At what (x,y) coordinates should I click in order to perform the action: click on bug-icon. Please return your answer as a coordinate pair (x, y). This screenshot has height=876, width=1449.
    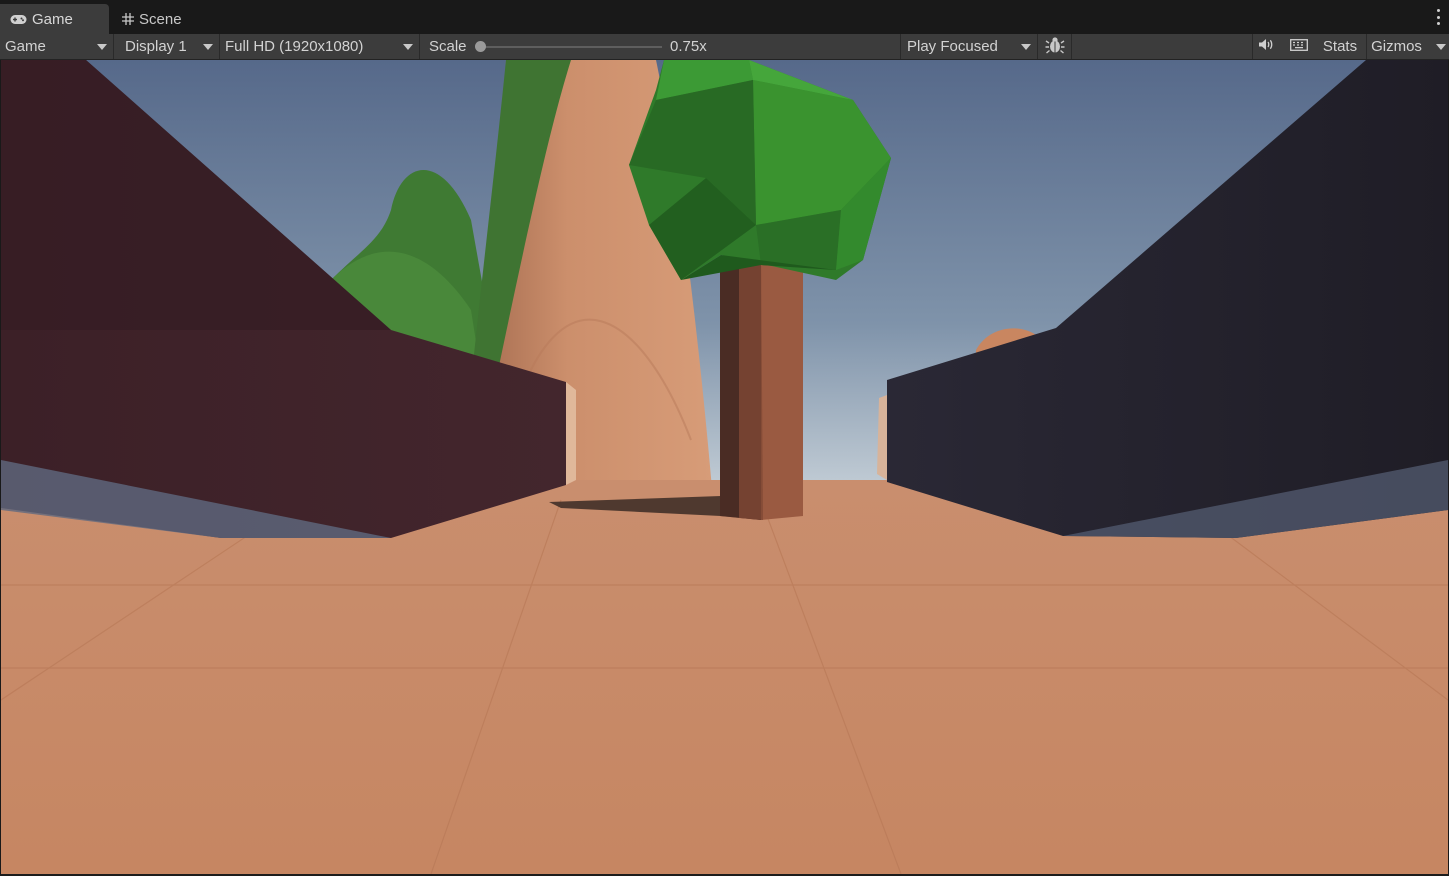
    Looking at the image, I should click on (1055, 47).